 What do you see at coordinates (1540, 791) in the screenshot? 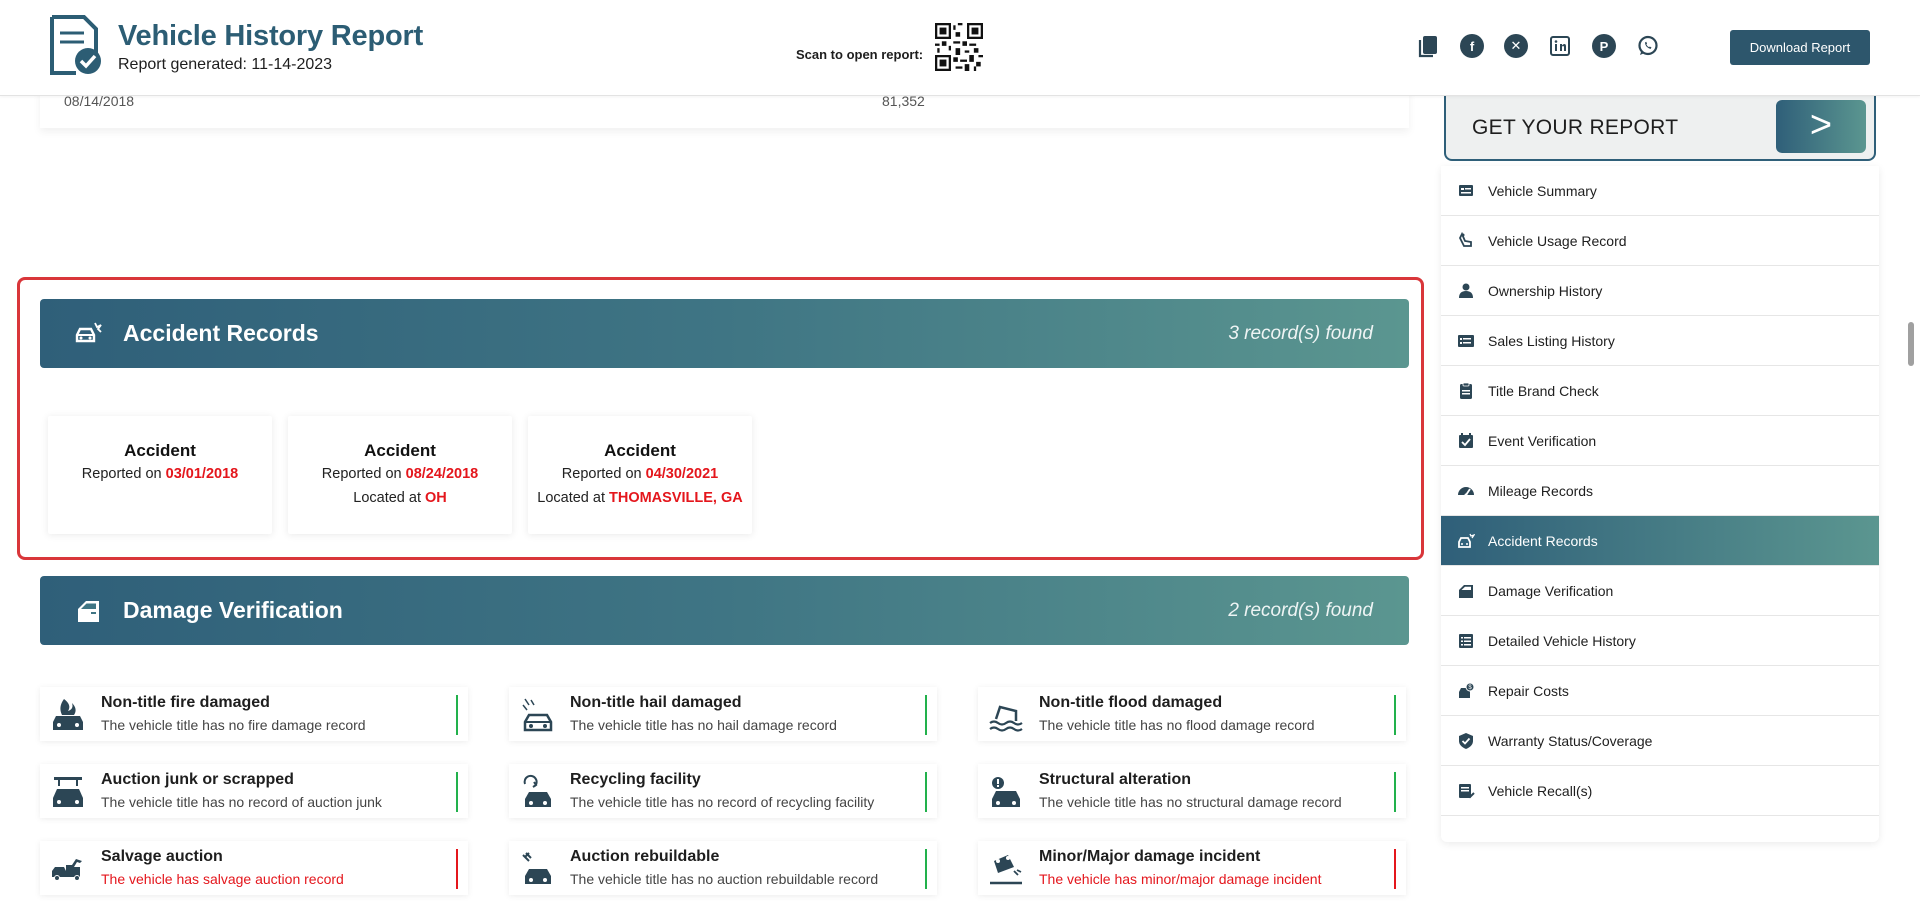
I see `sidebar-item-label: Vehicle Recall(s)` at bounding box center [1540, 791].